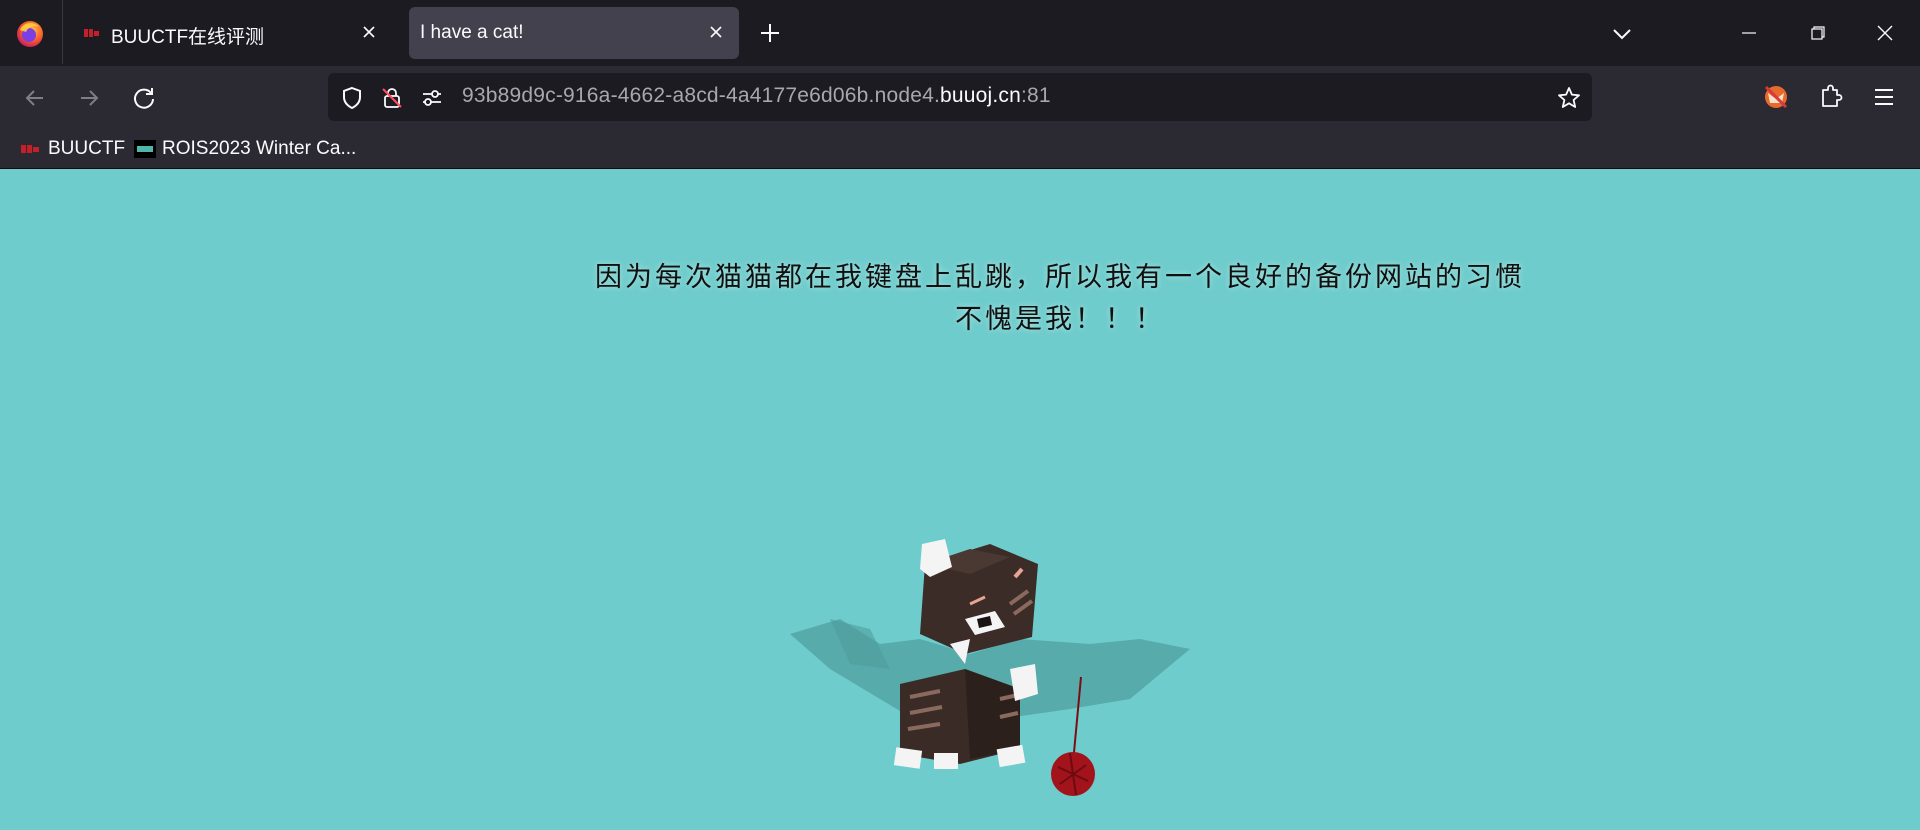 This screenshot has width=1920, height=830. Describe the element at coordinates (89, 98) in the screenshot. I see `forward-arrow-icon` at that location.